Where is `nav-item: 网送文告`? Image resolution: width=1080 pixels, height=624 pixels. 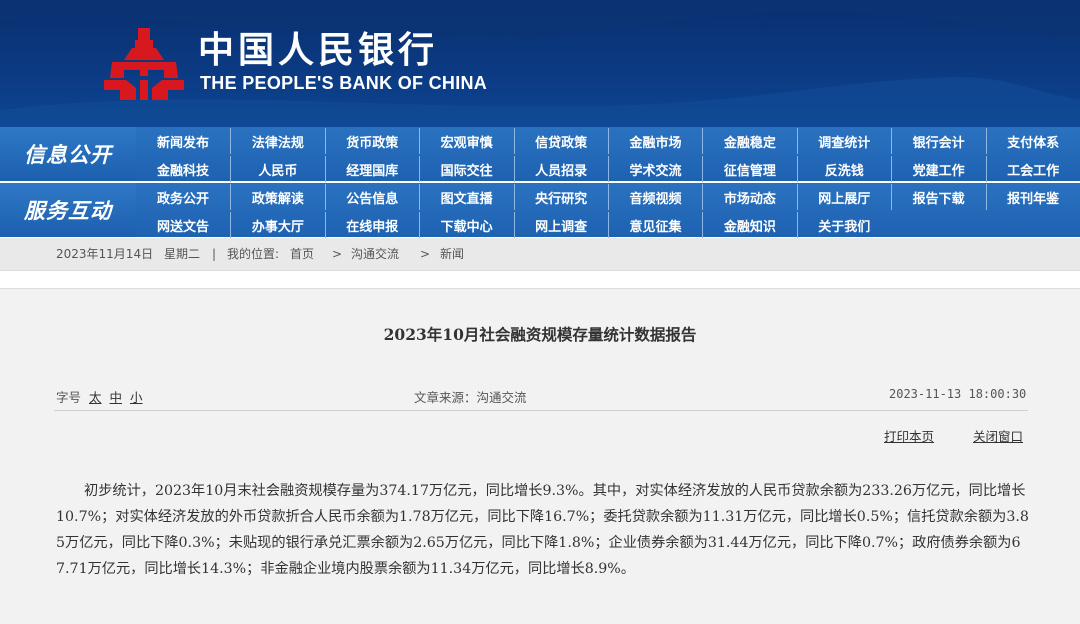
nav-item: 网送文告 is located at coordinates (183, 225).